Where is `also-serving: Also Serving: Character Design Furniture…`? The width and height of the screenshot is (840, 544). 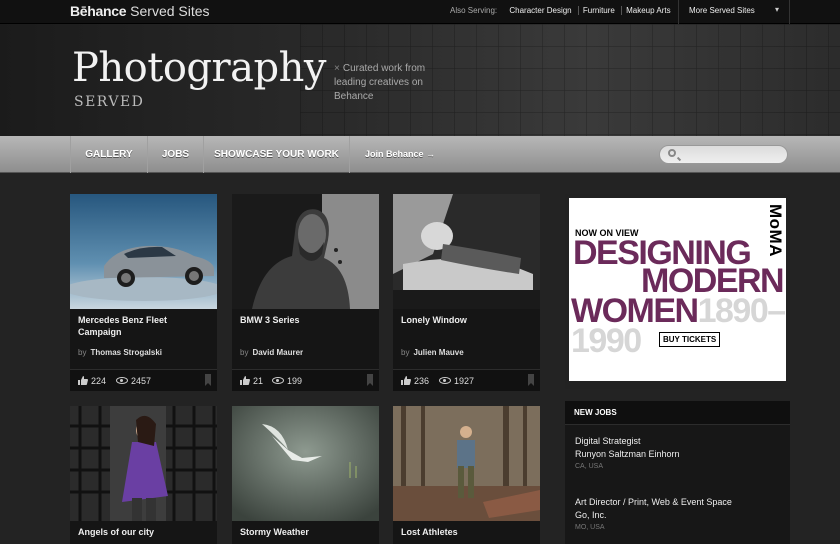 also-serving: Also Serving: Character Design Furniture… is located at coordinates (562, 10).